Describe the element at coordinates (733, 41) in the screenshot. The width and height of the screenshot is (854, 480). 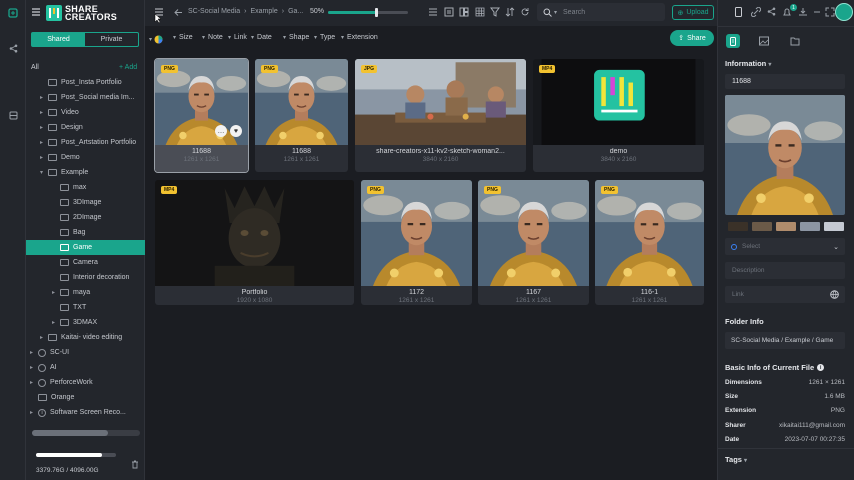
I see `info-tab-icon` at that location.